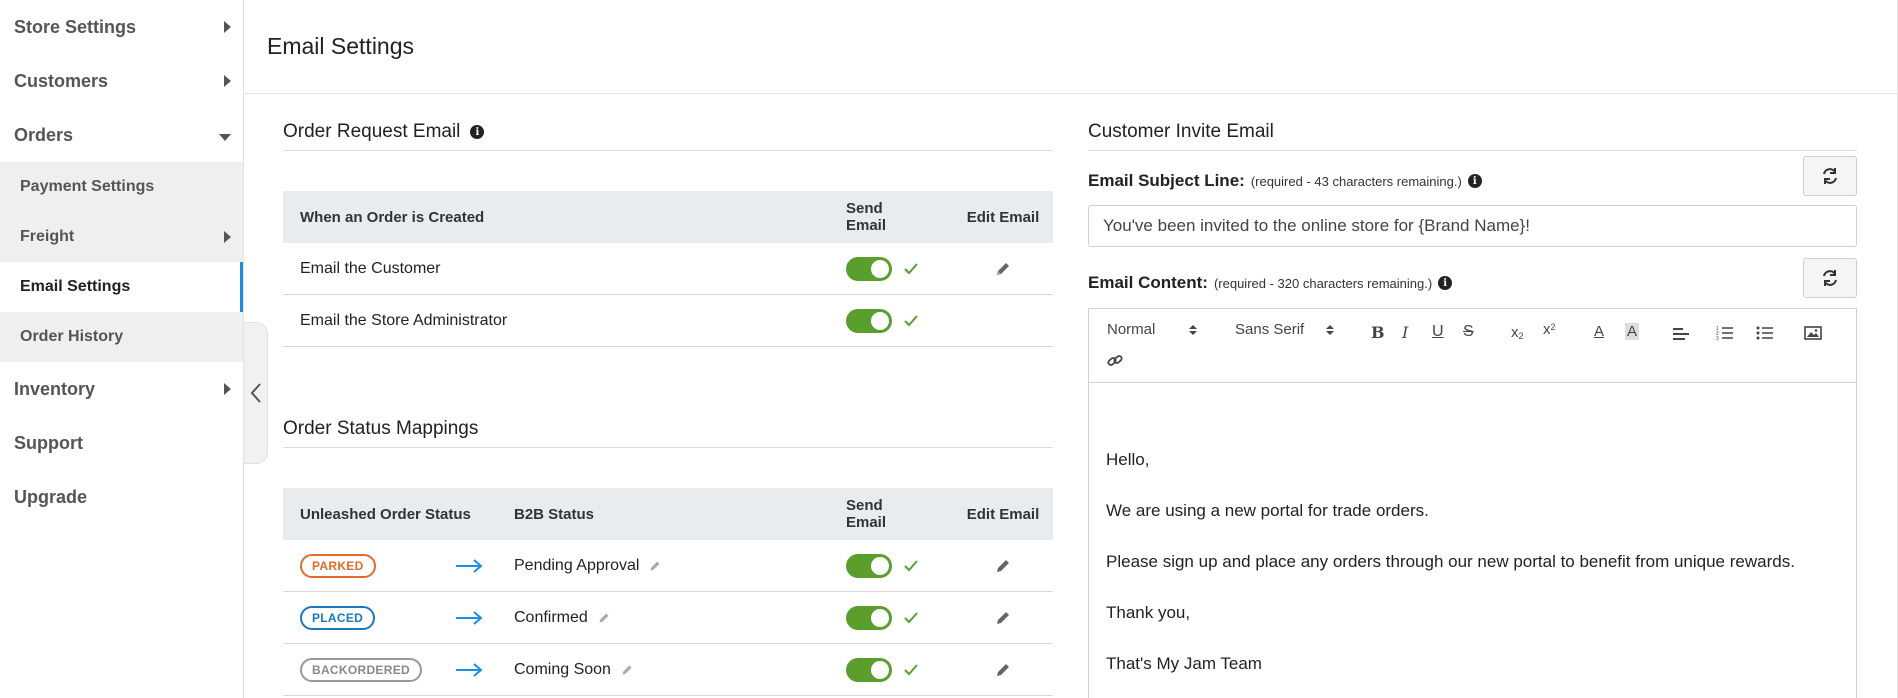  I want to click on sidebar-item-order-history: Order History, so click(121, 337).